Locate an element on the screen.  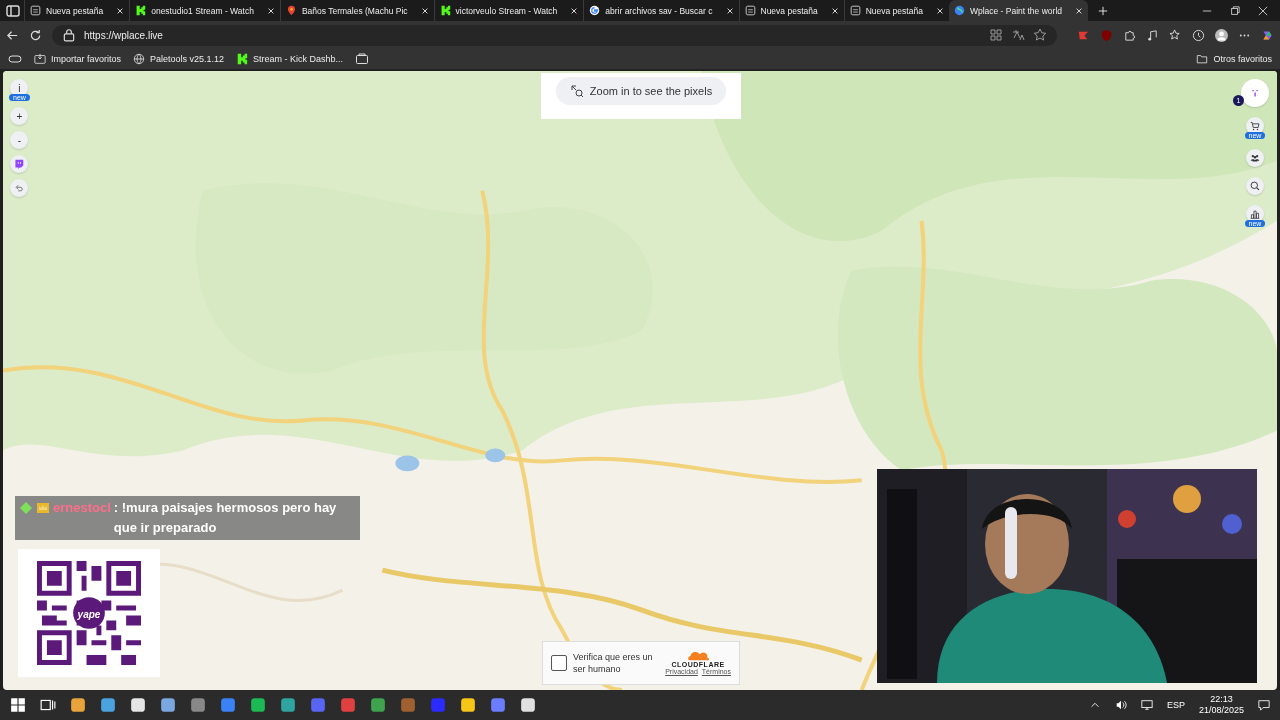
tab-actions-icon is located at coordinates (13, 10).